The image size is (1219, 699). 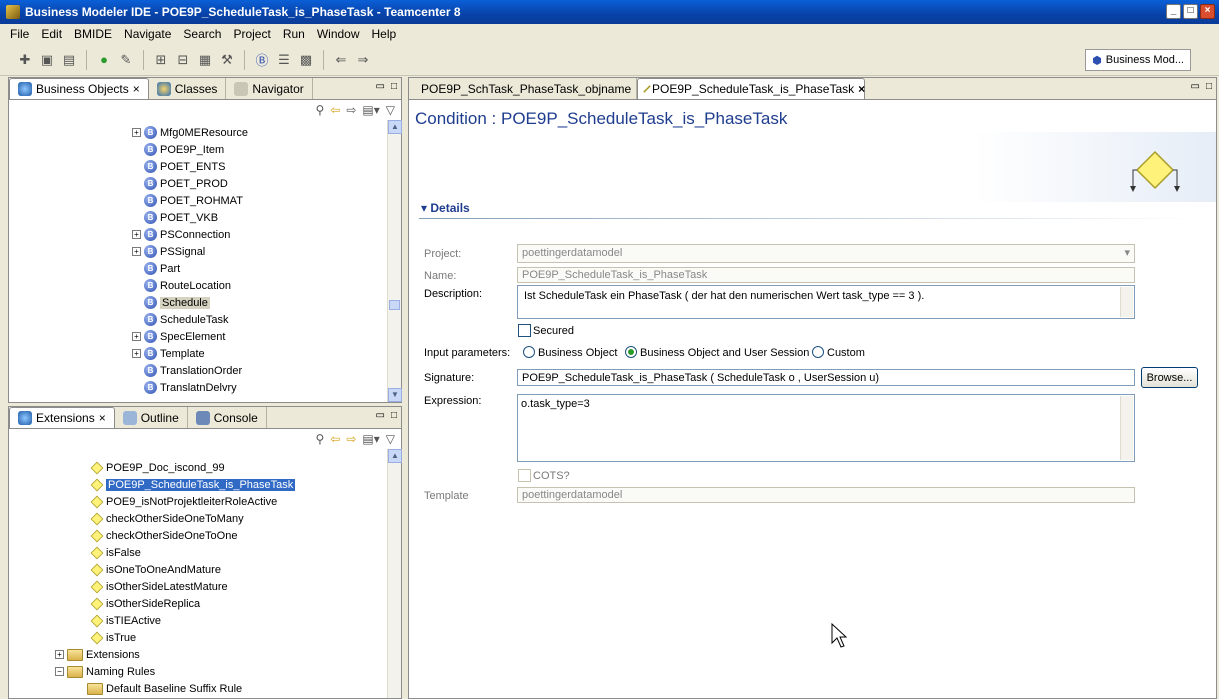 What do you see at coordinates (171, 302) in the screenshot?
I see `tree-item: B Schedule` at bounding box center [171, 302].